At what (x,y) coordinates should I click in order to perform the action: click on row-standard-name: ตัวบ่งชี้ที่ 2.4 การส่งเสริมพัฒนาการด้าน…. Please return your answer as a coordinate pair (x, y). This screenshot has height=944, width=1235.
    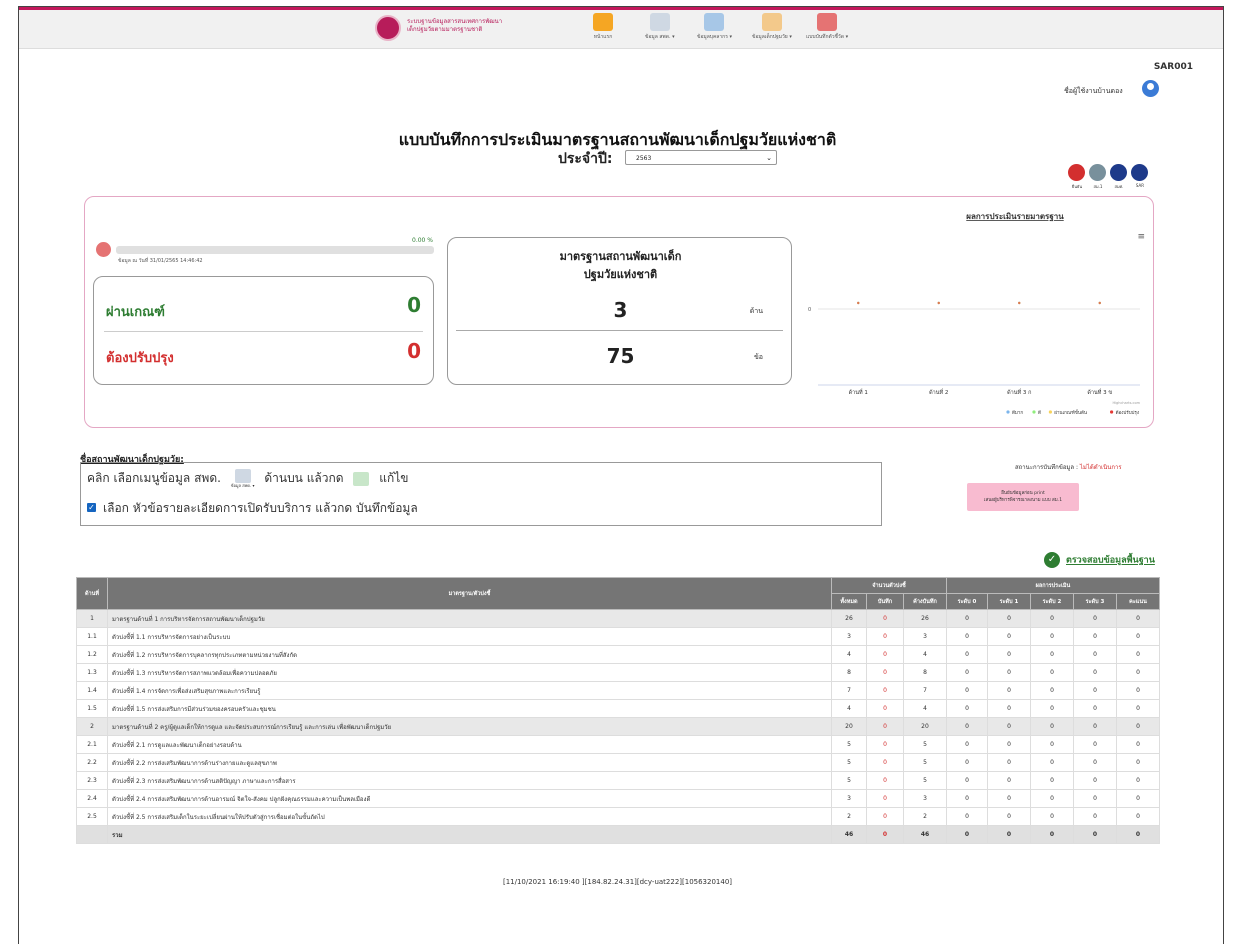
    Looking at the image, I should click on (469, 798).